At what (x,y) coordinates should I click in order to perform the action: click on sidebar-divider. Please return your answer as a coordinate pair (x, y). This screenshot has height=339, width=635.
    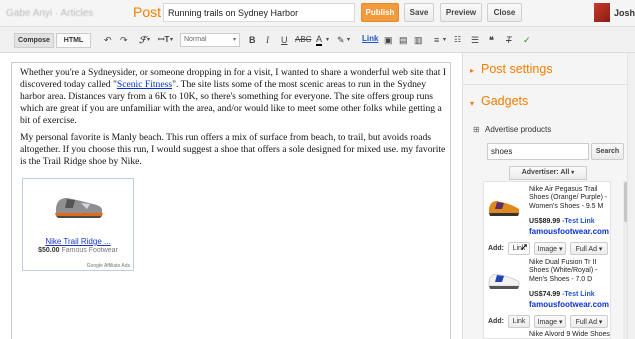
    Looking at the image, I should click on (549, 84).